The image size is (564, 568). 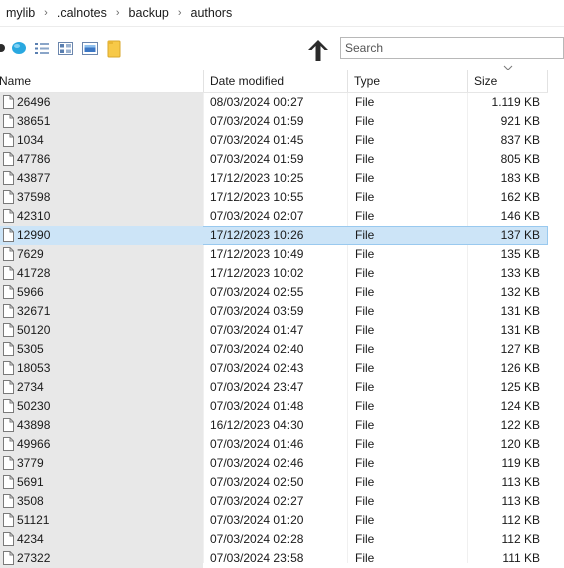 What do you see at coordinates (257, 197) in the screenshot?
I see `file-date-modified: 17/12/2023 10:55` at bounding box center [257, 197].